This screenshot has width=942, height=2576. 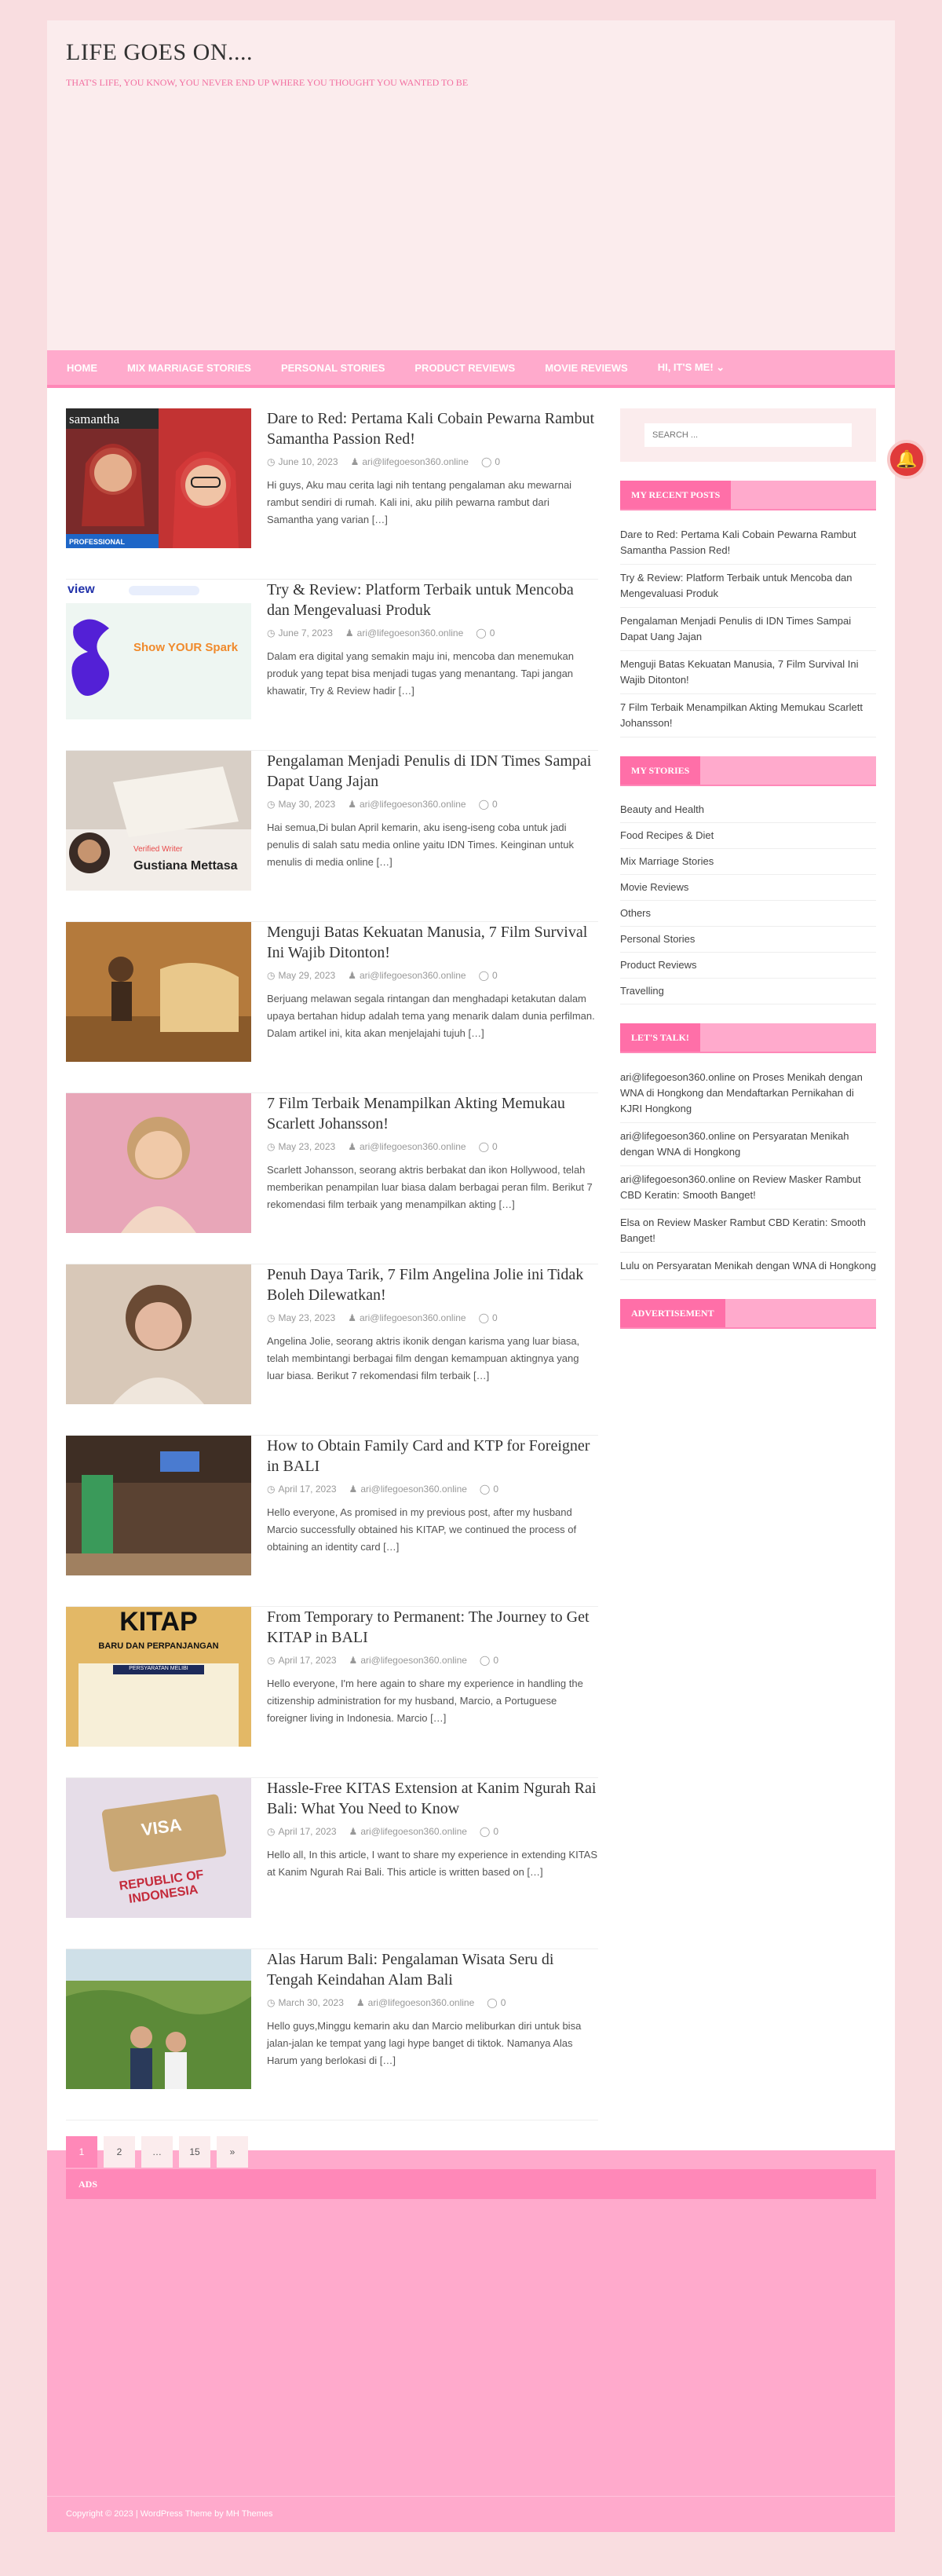 I want to click on bell-icon: 🔔, so click(x=906, y=460).